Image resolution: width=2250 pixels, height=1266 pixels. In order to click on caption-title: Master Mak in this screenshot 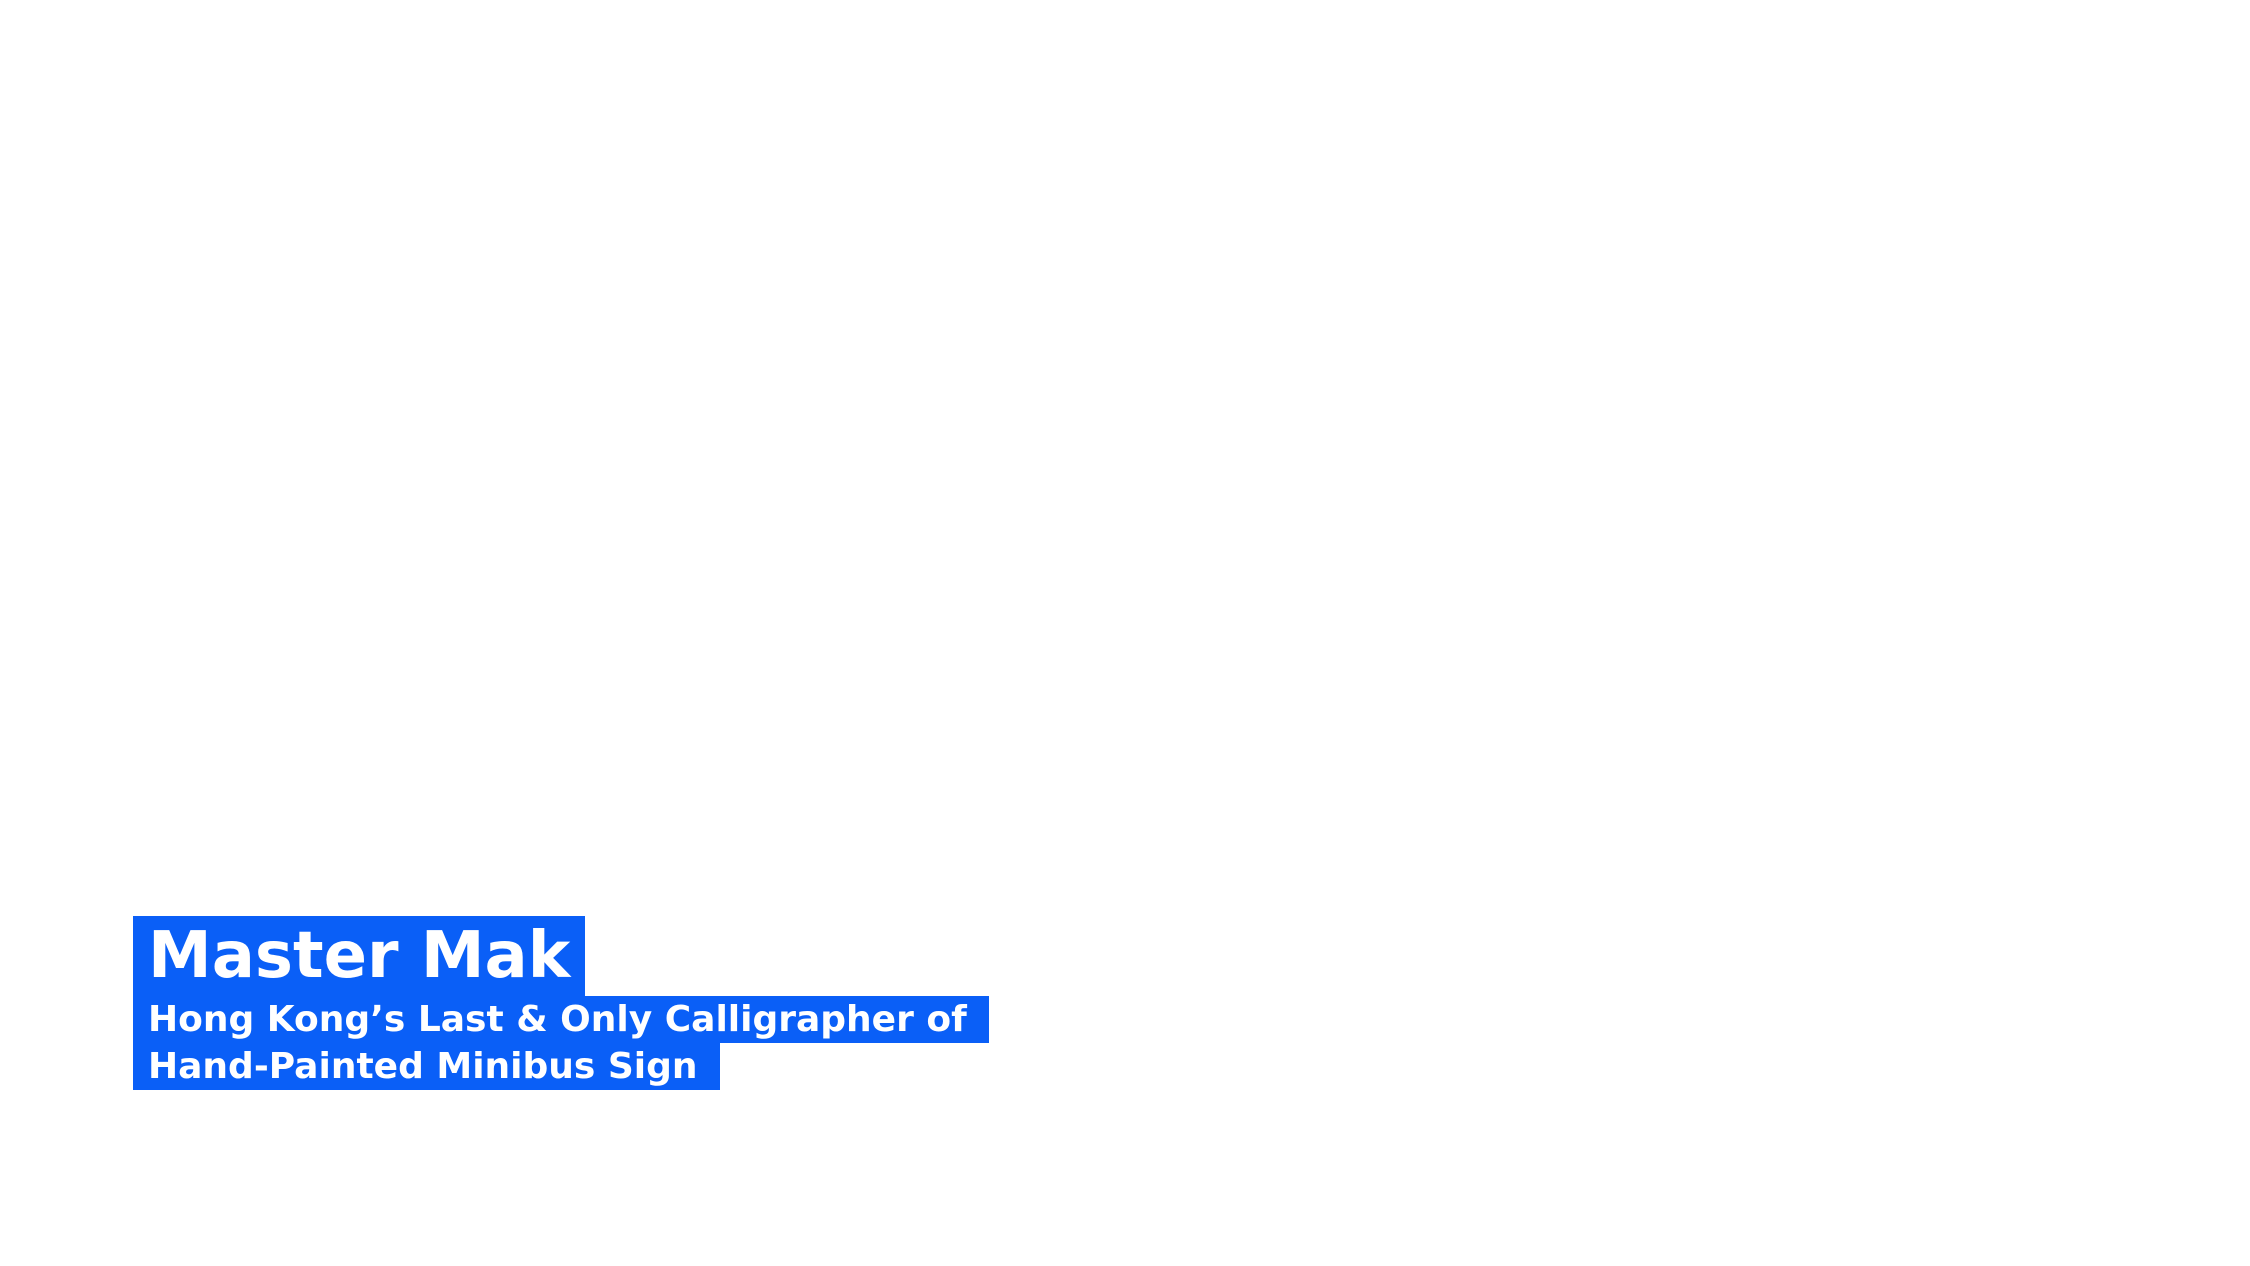, I will do `click(359, 956)`.